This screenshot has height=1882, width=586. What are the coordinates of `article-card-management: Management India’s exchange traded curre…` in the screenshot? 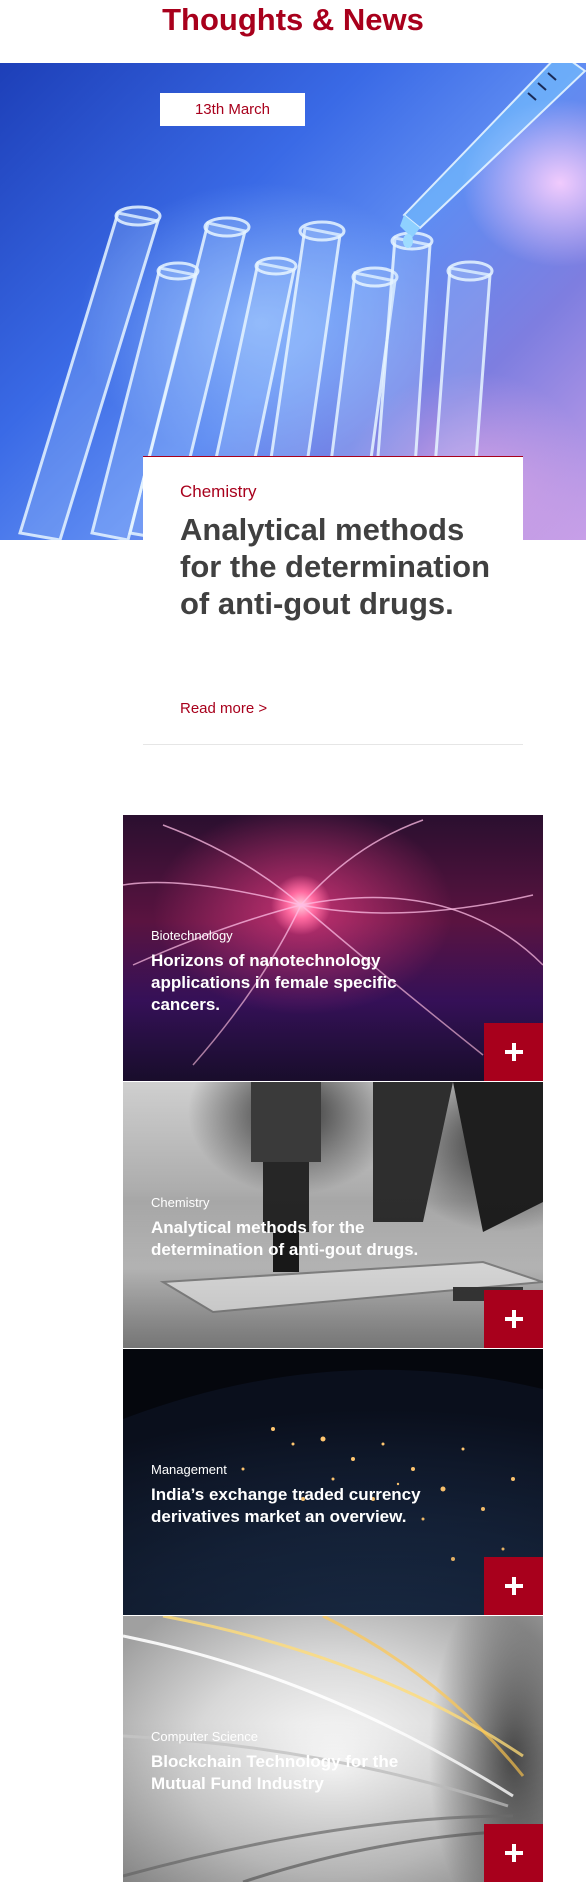 It's located at (333, 1482).